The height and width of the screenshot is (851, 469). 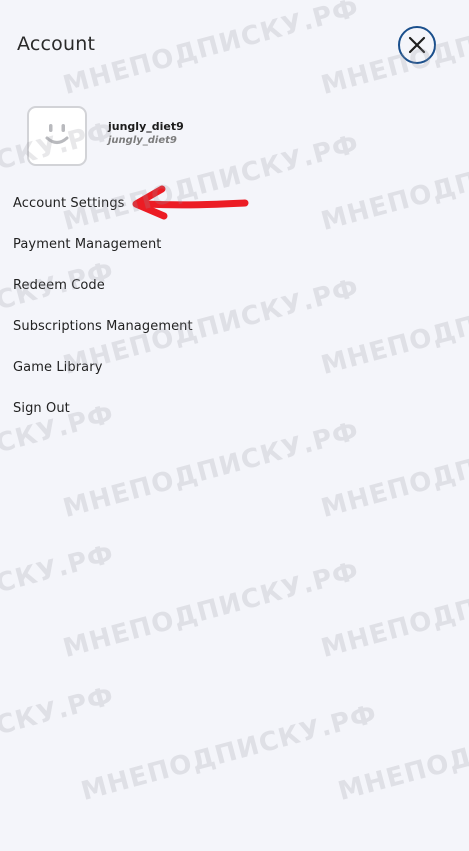 What do you see at coordinates (146, 126) in the screenshot?
I see `username: jungly_diet9` at bounding box center [146, 126].